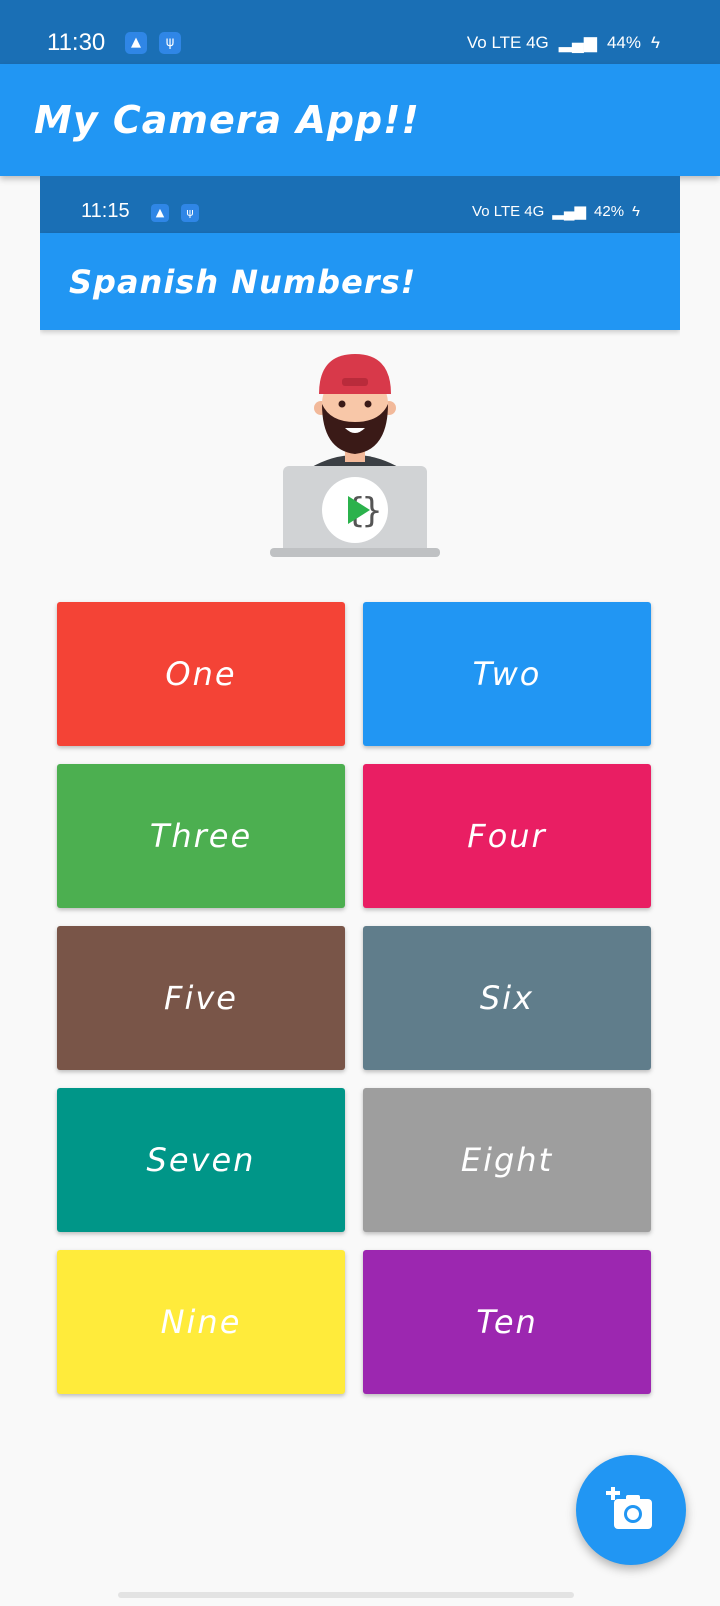 The width and height of the screenshot is (720, 1606). I want to click on preview-status-bar: 11:15 ▲ ψ Vo LTE 4G ▂▄▆ 42% ϟ, so click(360, 204).